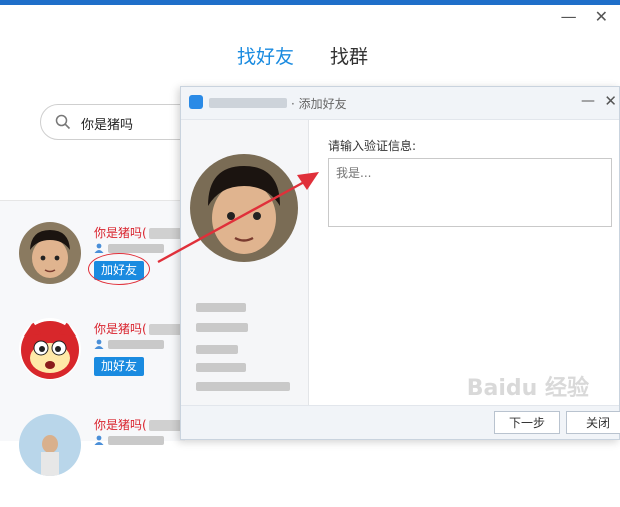 This screenshot has height=507, width=620. Describe the element at coordinates (265, 55) in the screenshot. I see `tab-find-friends: 找好友` at that location.